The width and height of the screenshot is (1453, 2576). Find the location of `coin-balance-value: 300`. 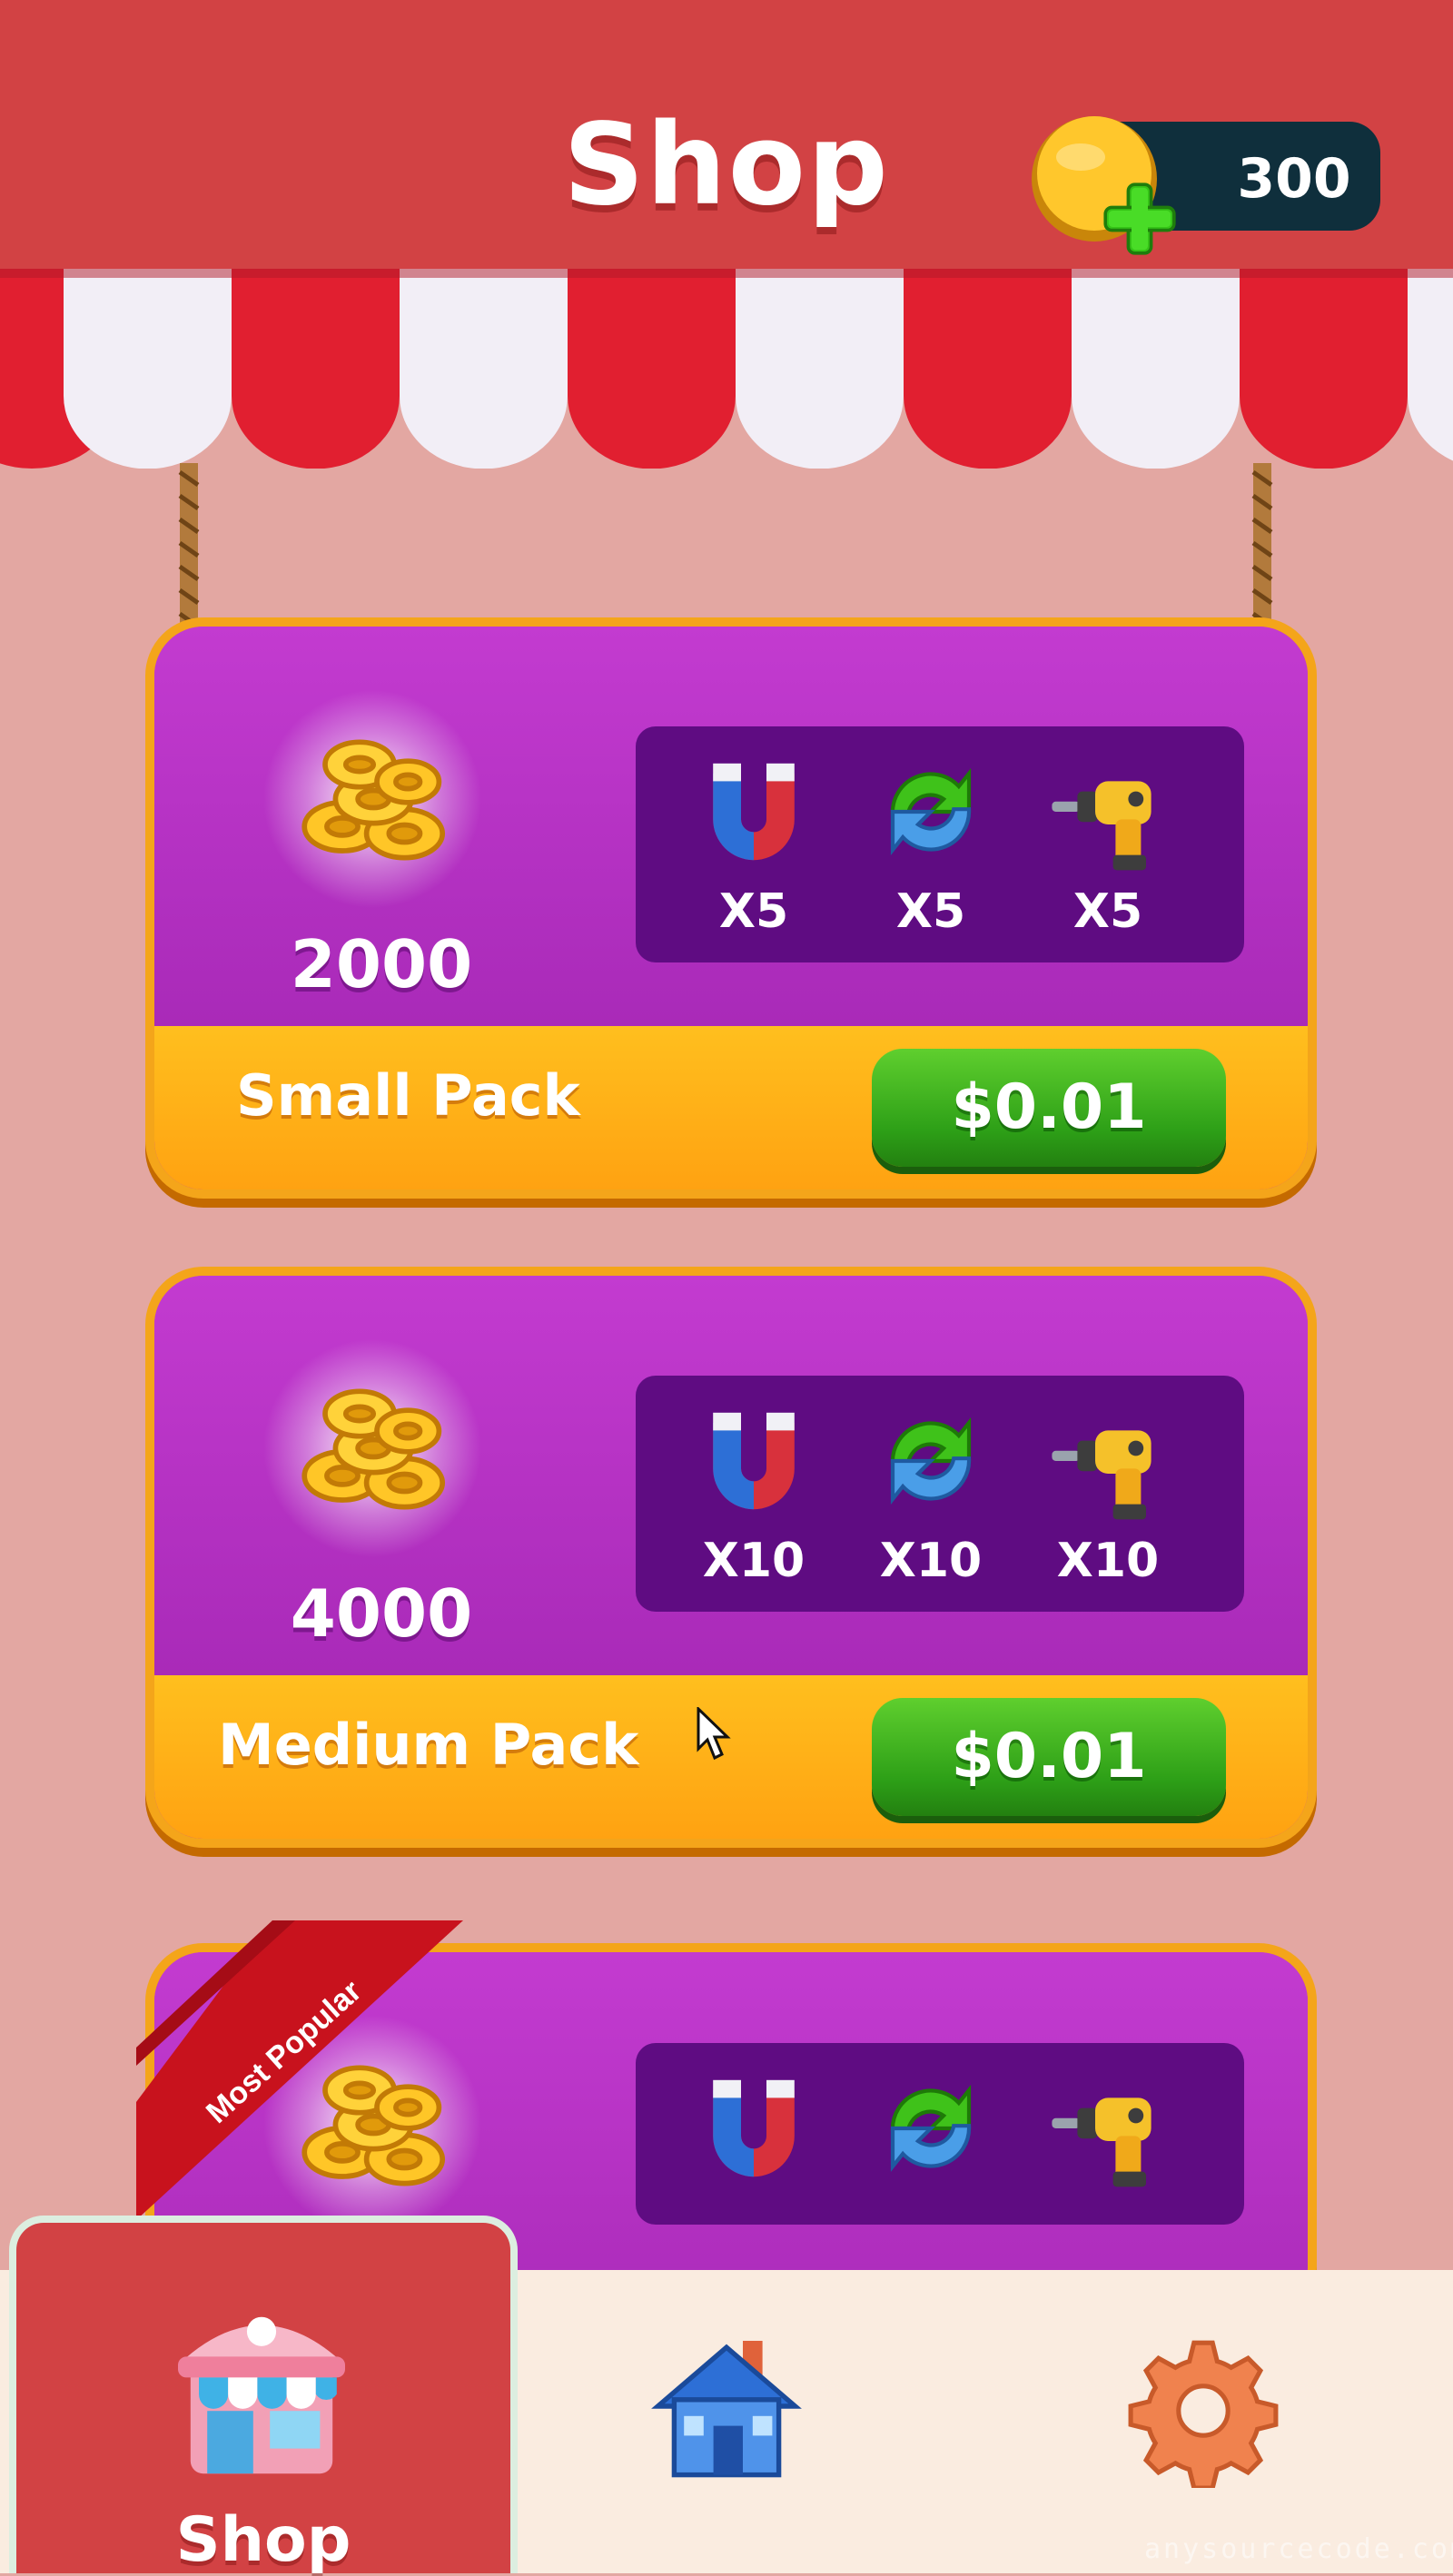

coin-balance-value: 300 is located at coordinates (1294, 179).